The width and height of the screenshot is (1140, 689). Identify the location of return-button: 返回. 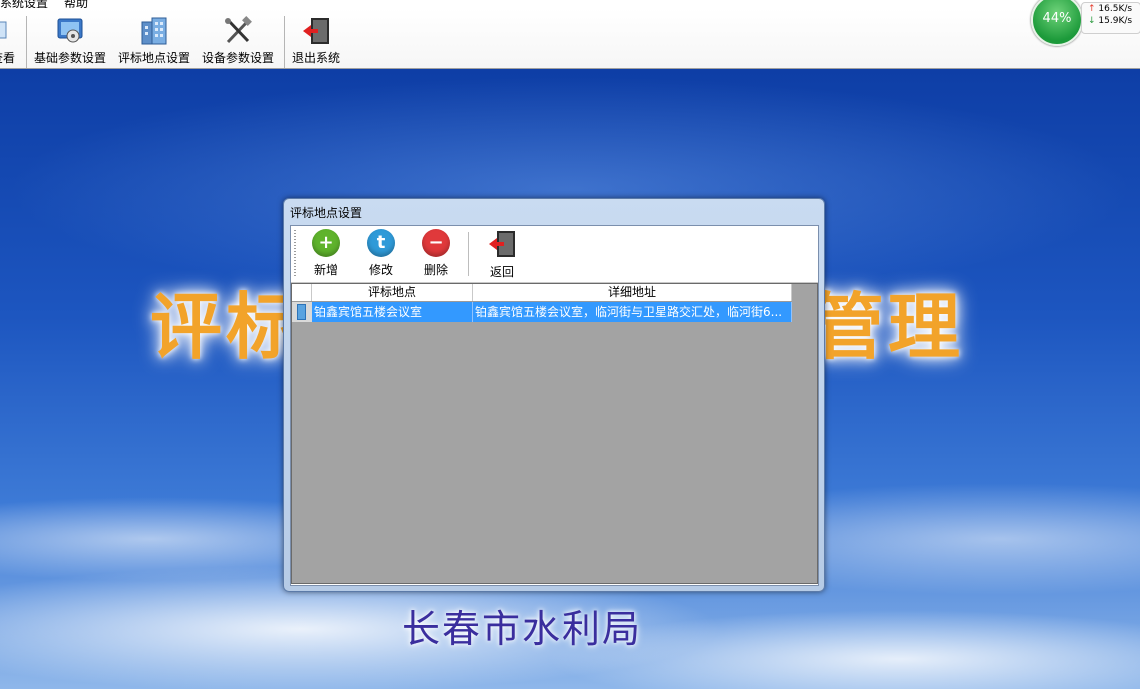
(502, 254).